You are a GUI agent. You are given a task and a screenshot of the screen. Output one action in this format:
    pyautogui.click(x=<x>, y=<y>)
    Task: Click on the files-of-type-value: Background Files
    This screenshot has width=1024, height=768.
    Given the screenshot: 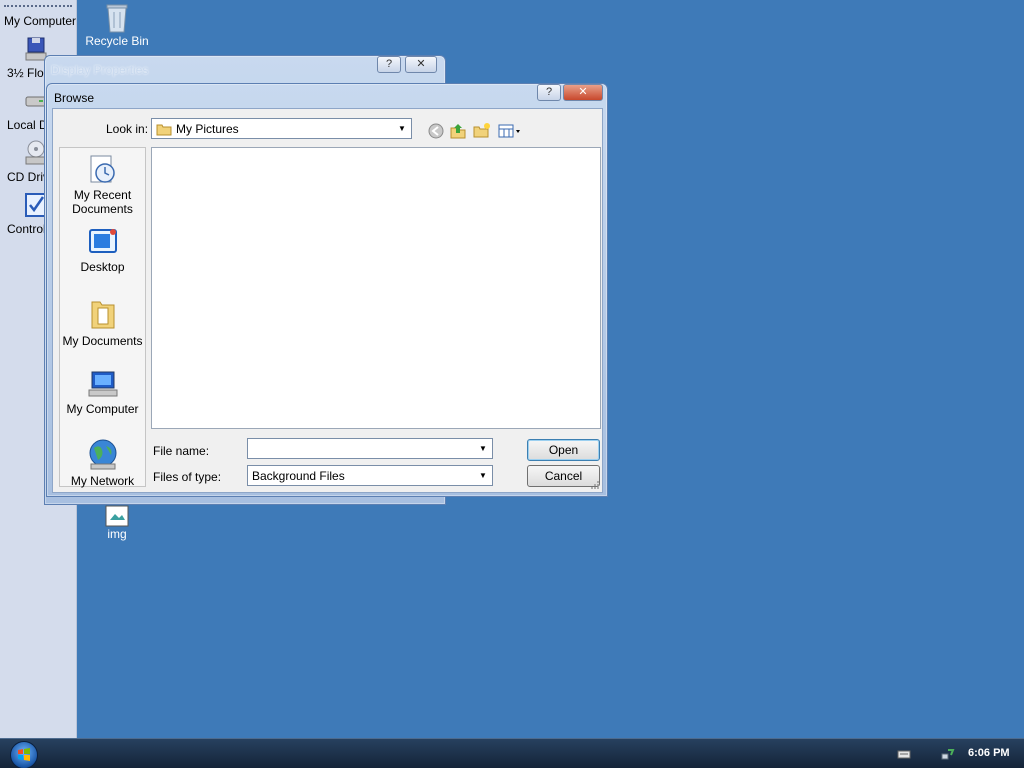 What is the action you would take?
    pyautogui.click(x=298, y=476)
    